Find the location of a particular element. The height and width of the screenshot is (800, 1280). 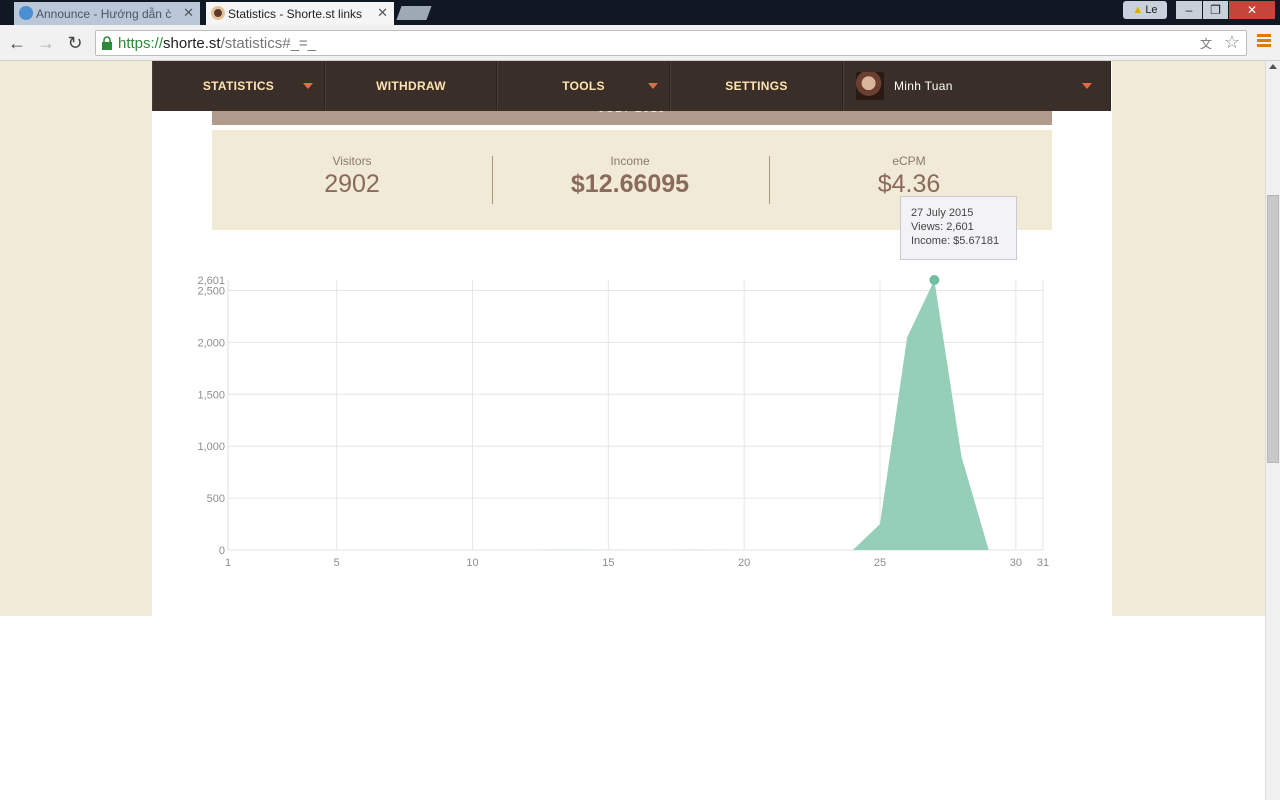

y-tick-label: 1,500 is located at coordinates (211, 395).